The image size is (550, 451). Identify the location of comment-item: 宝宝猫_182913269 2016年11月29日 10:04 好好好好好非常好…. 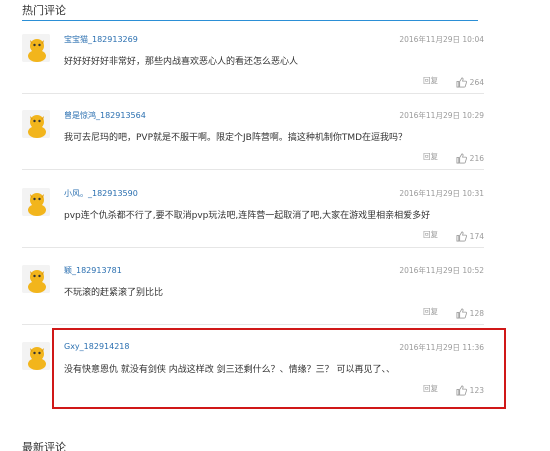
(253, 60).